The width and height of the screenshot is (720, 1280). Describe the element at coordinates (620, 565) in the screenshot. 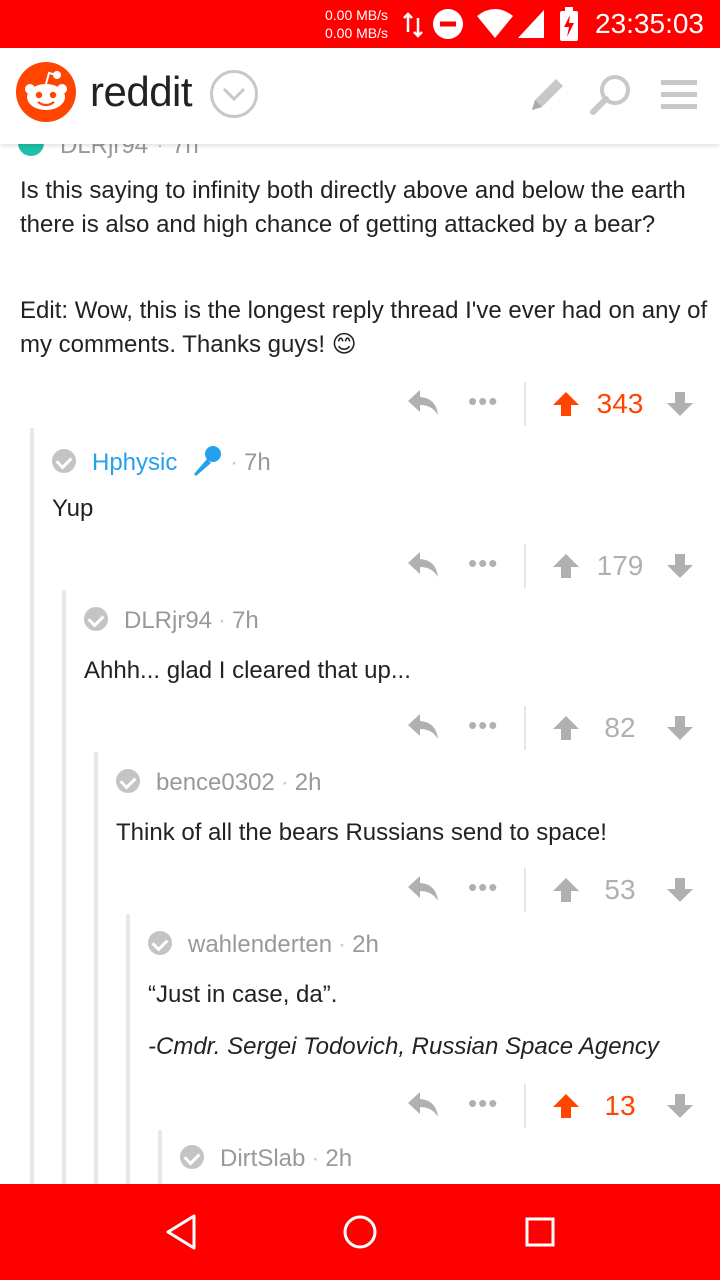

I see `score: 179` at that location.